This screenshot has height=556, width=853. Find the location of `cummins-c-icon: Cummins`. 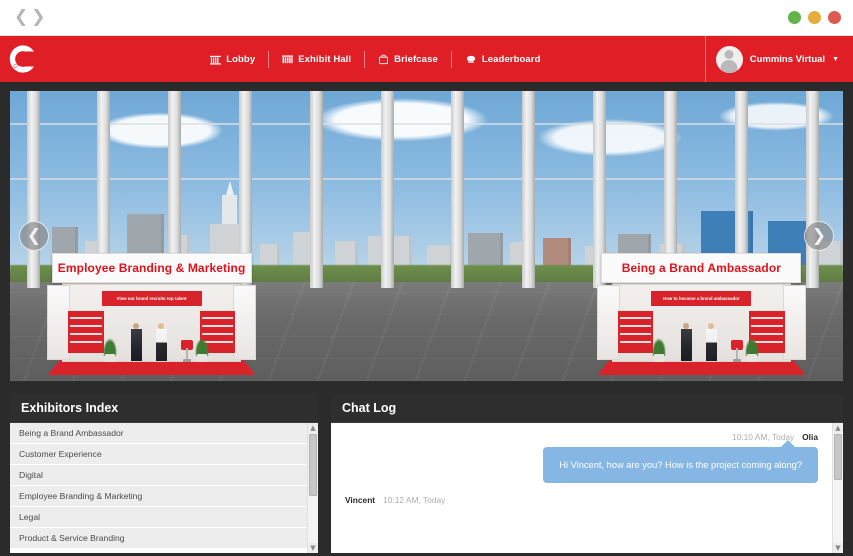

cummins-c-icon: Cummins is located at coordinates (23, 59).